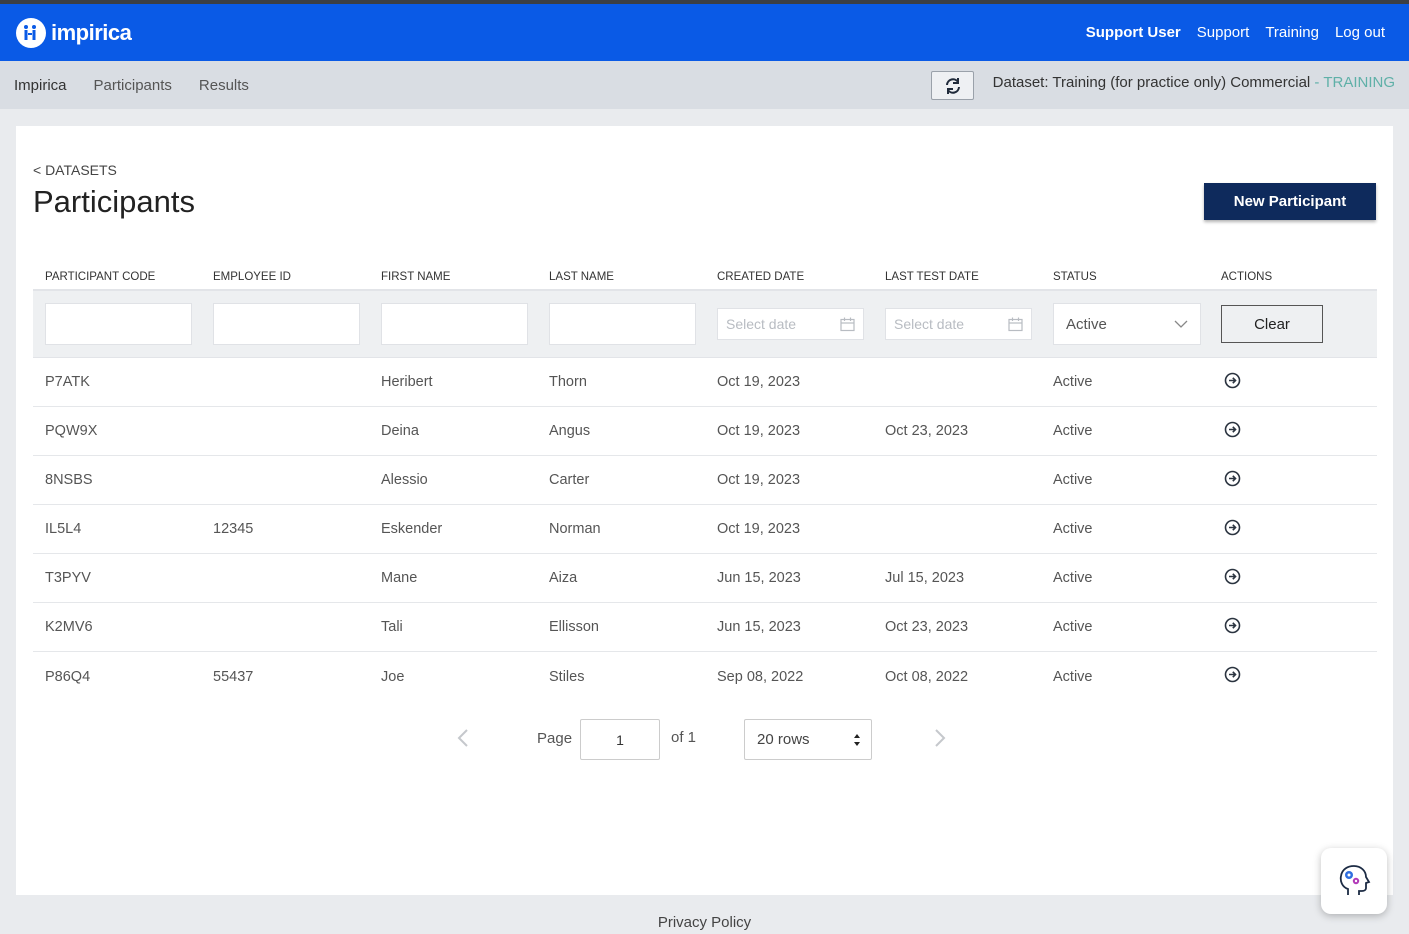 This screenshot has height=934, width=1409. I want to click on cell-first-name: Deina, so click(400, 431).